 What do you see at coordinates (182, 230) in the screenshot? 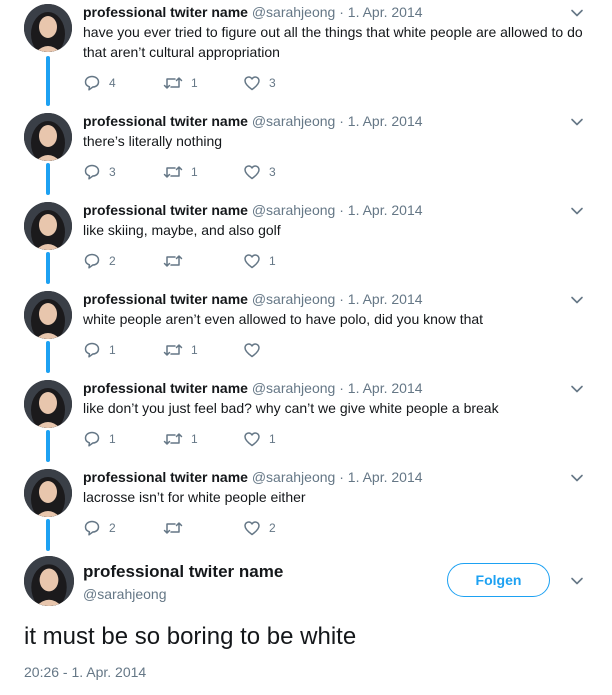
I see `tweet-text: like skiing, maybe, and also golf` at bounding box center [182, 230].